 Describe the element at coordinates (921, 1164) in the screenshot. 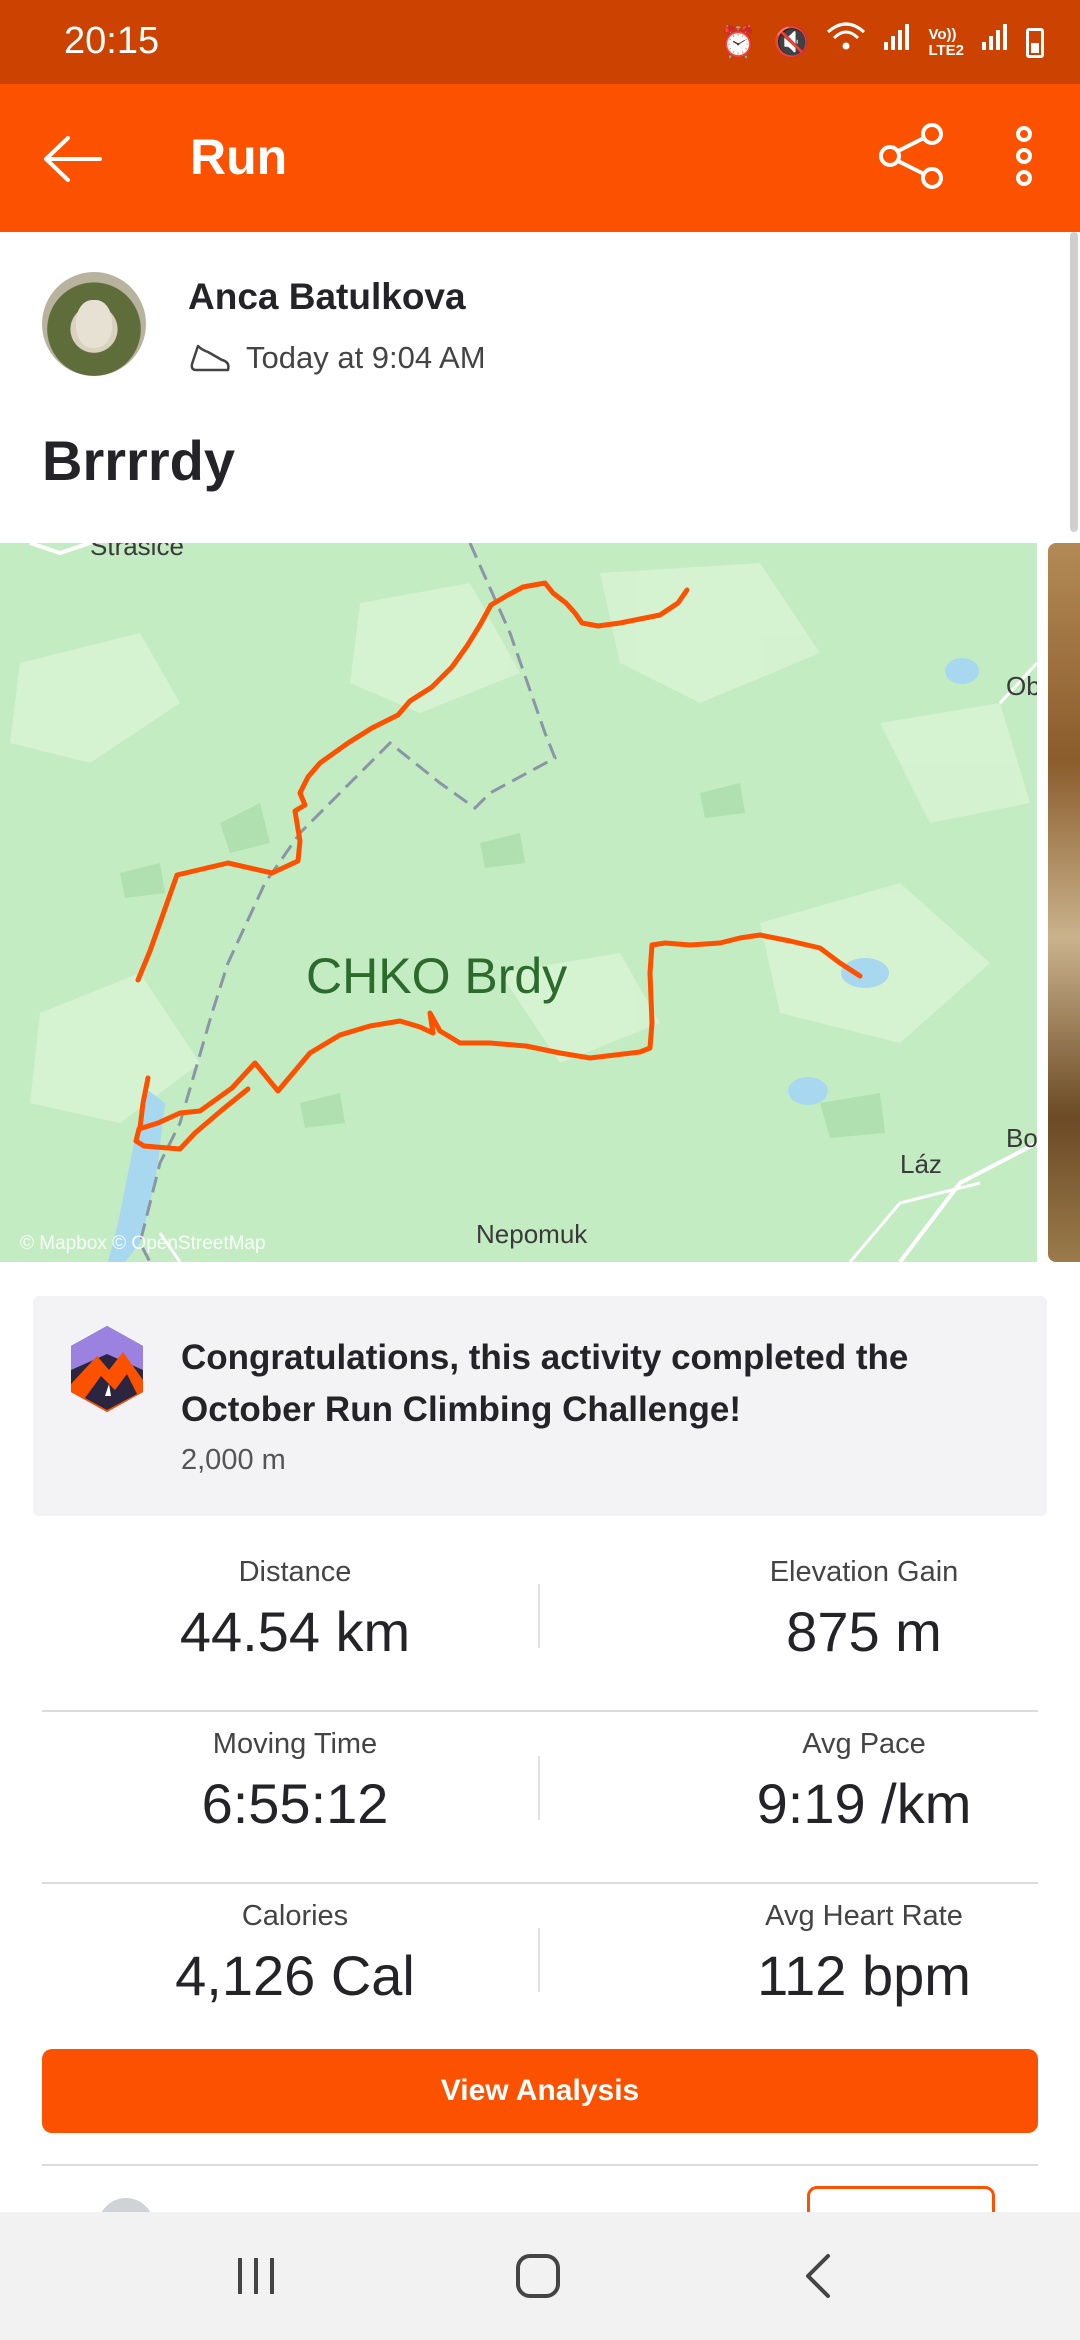

I see `map-label-laz: Láz` at that location.